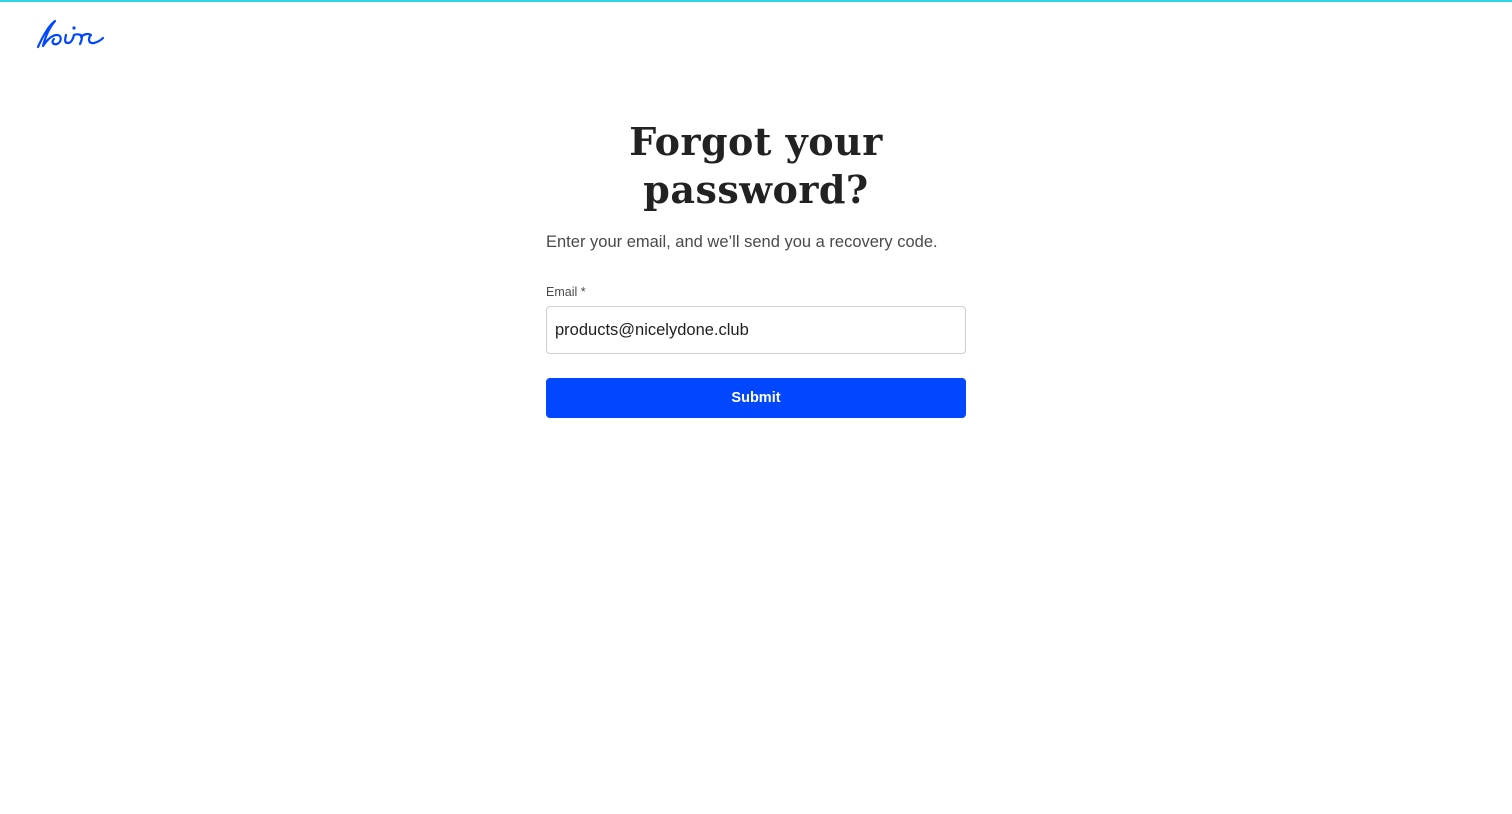 The height and width of the screenshot is (814, 1512). Describe the element at coordinates (756, 189) in the screenshot. I see `page-title-line-2: password?` at that location.